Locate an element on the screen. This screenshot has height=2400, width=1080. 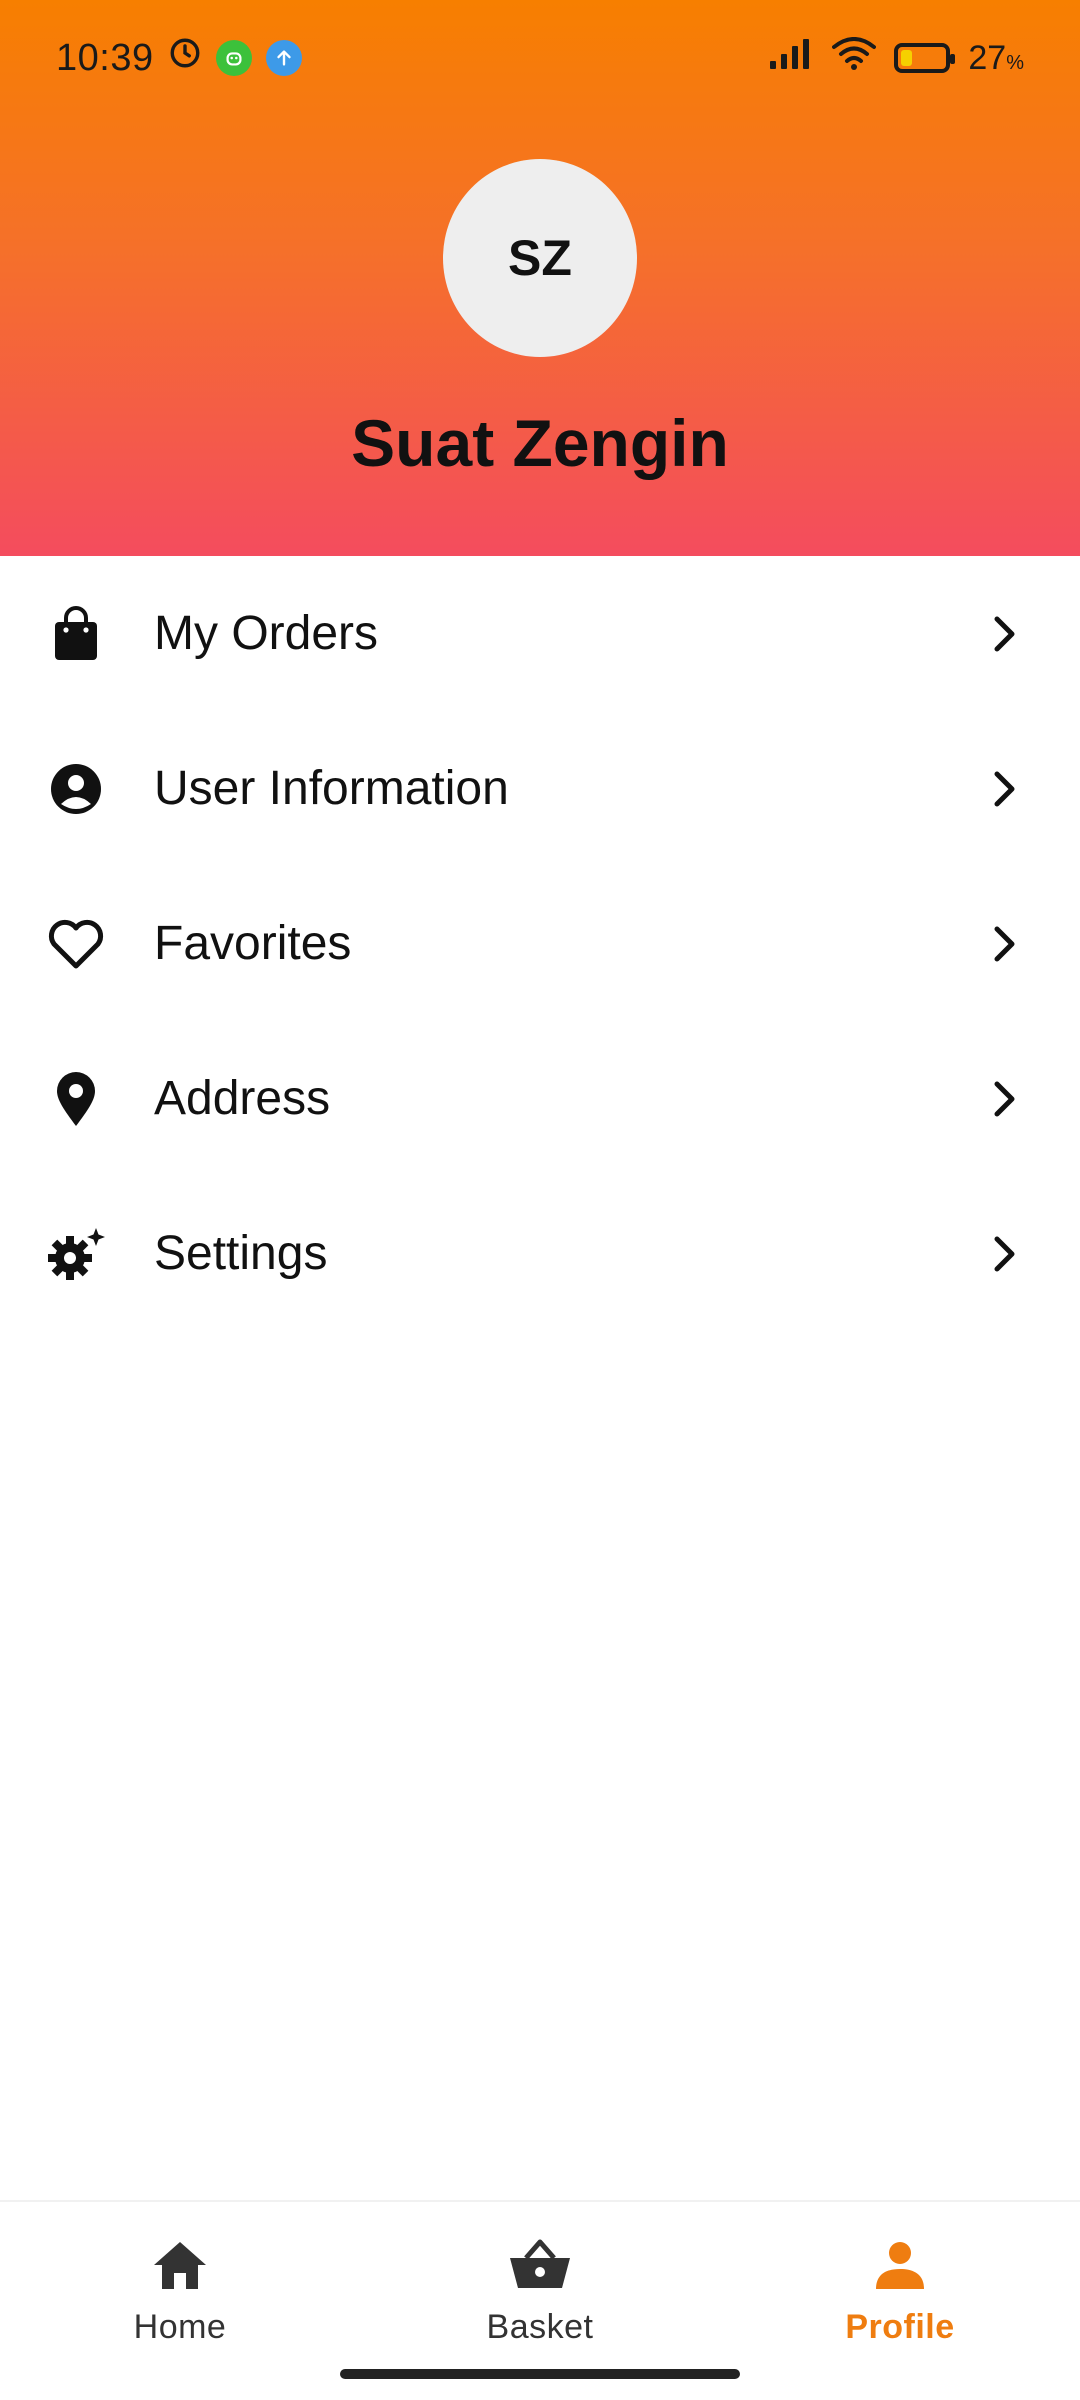
nav-item-label: Home is located at coordinates (180, 2327).